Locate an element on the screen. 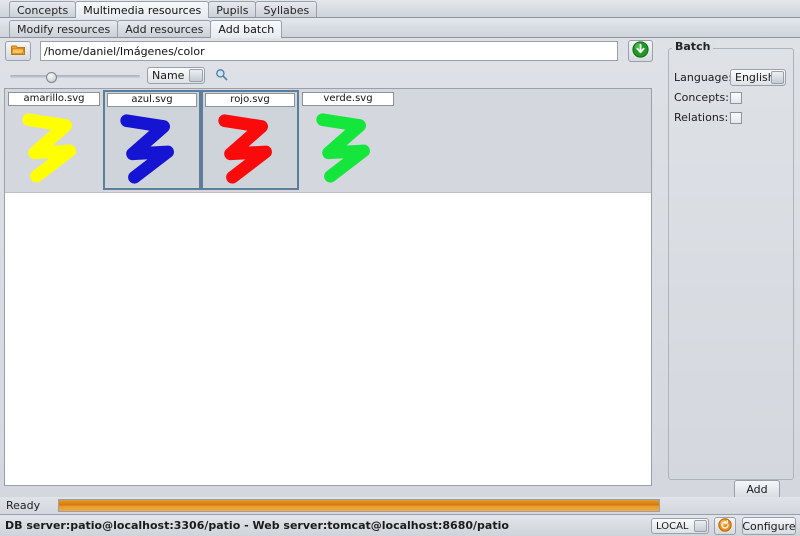  progress-bar-fill is located at coordinates (359, 505).